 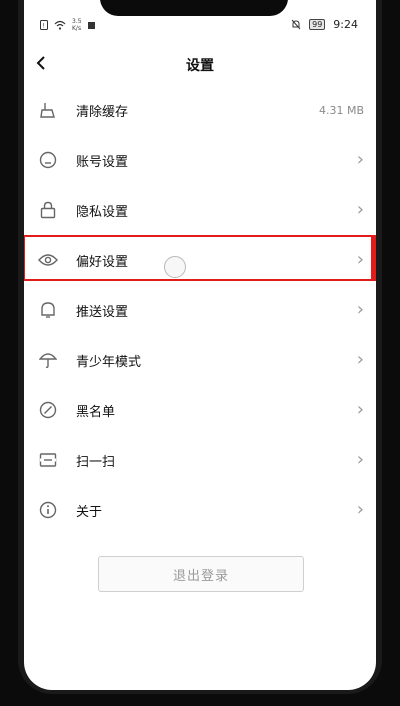 What do you see at coordinates (200, 110) in the screenshot?
I see `row-clear-cache: 清除缓存 4.31 MB` at bounding box center [200, 110].